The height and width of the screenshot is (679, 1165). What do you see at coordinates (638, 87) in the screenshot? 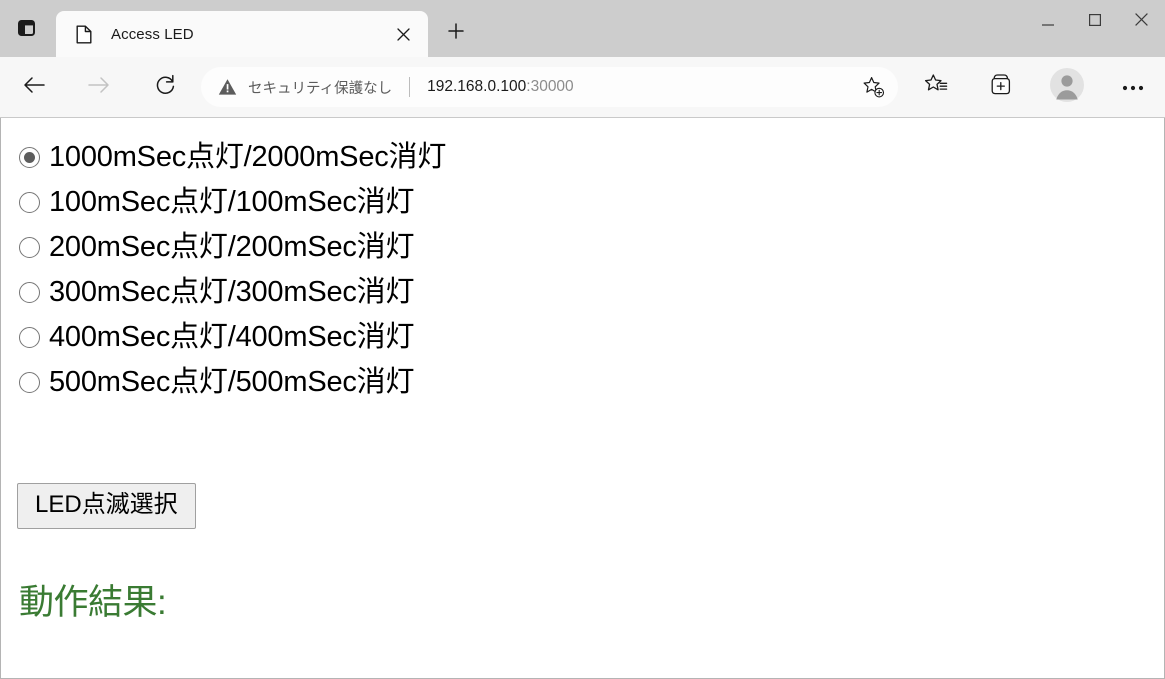
I see `url-text: 192.168.0.100:30000` at bounding box center [638, 87].